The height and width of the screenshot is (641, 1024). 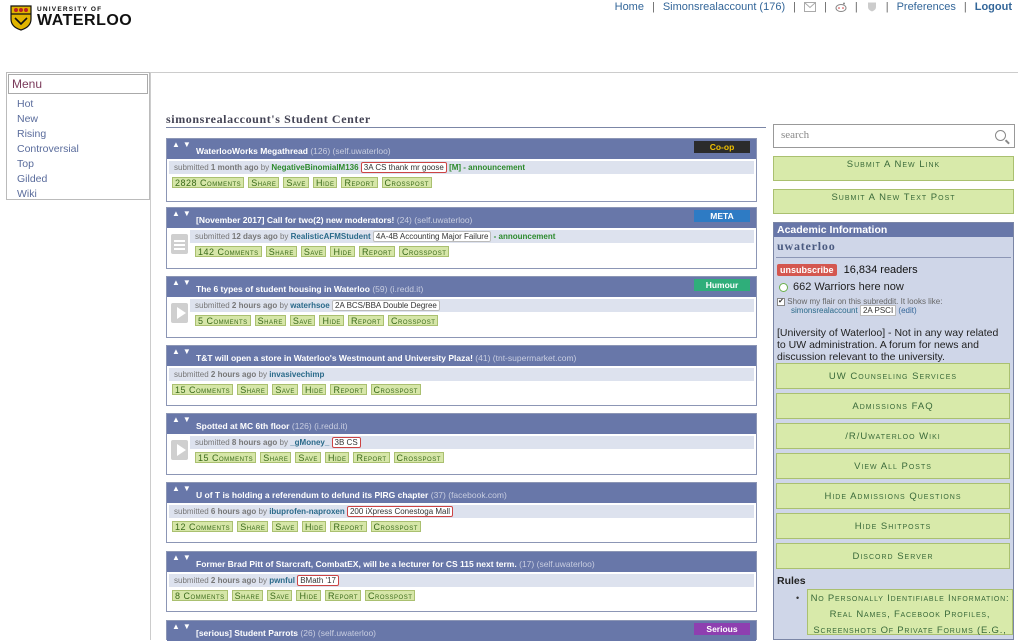 I want to click on menu-item-label: Gilded, so click(x=32, y=179).